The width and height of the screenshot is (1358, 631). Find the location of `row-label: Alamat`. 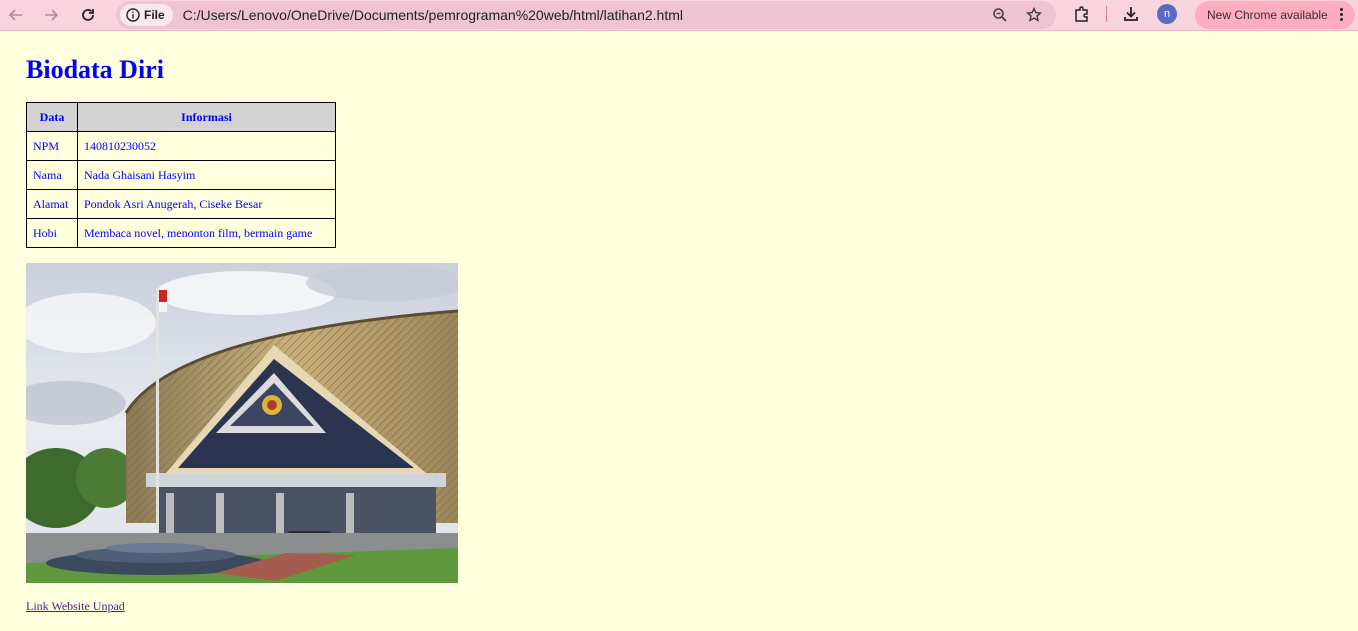

row-label: Alamat is located at coordinates (52, 204).